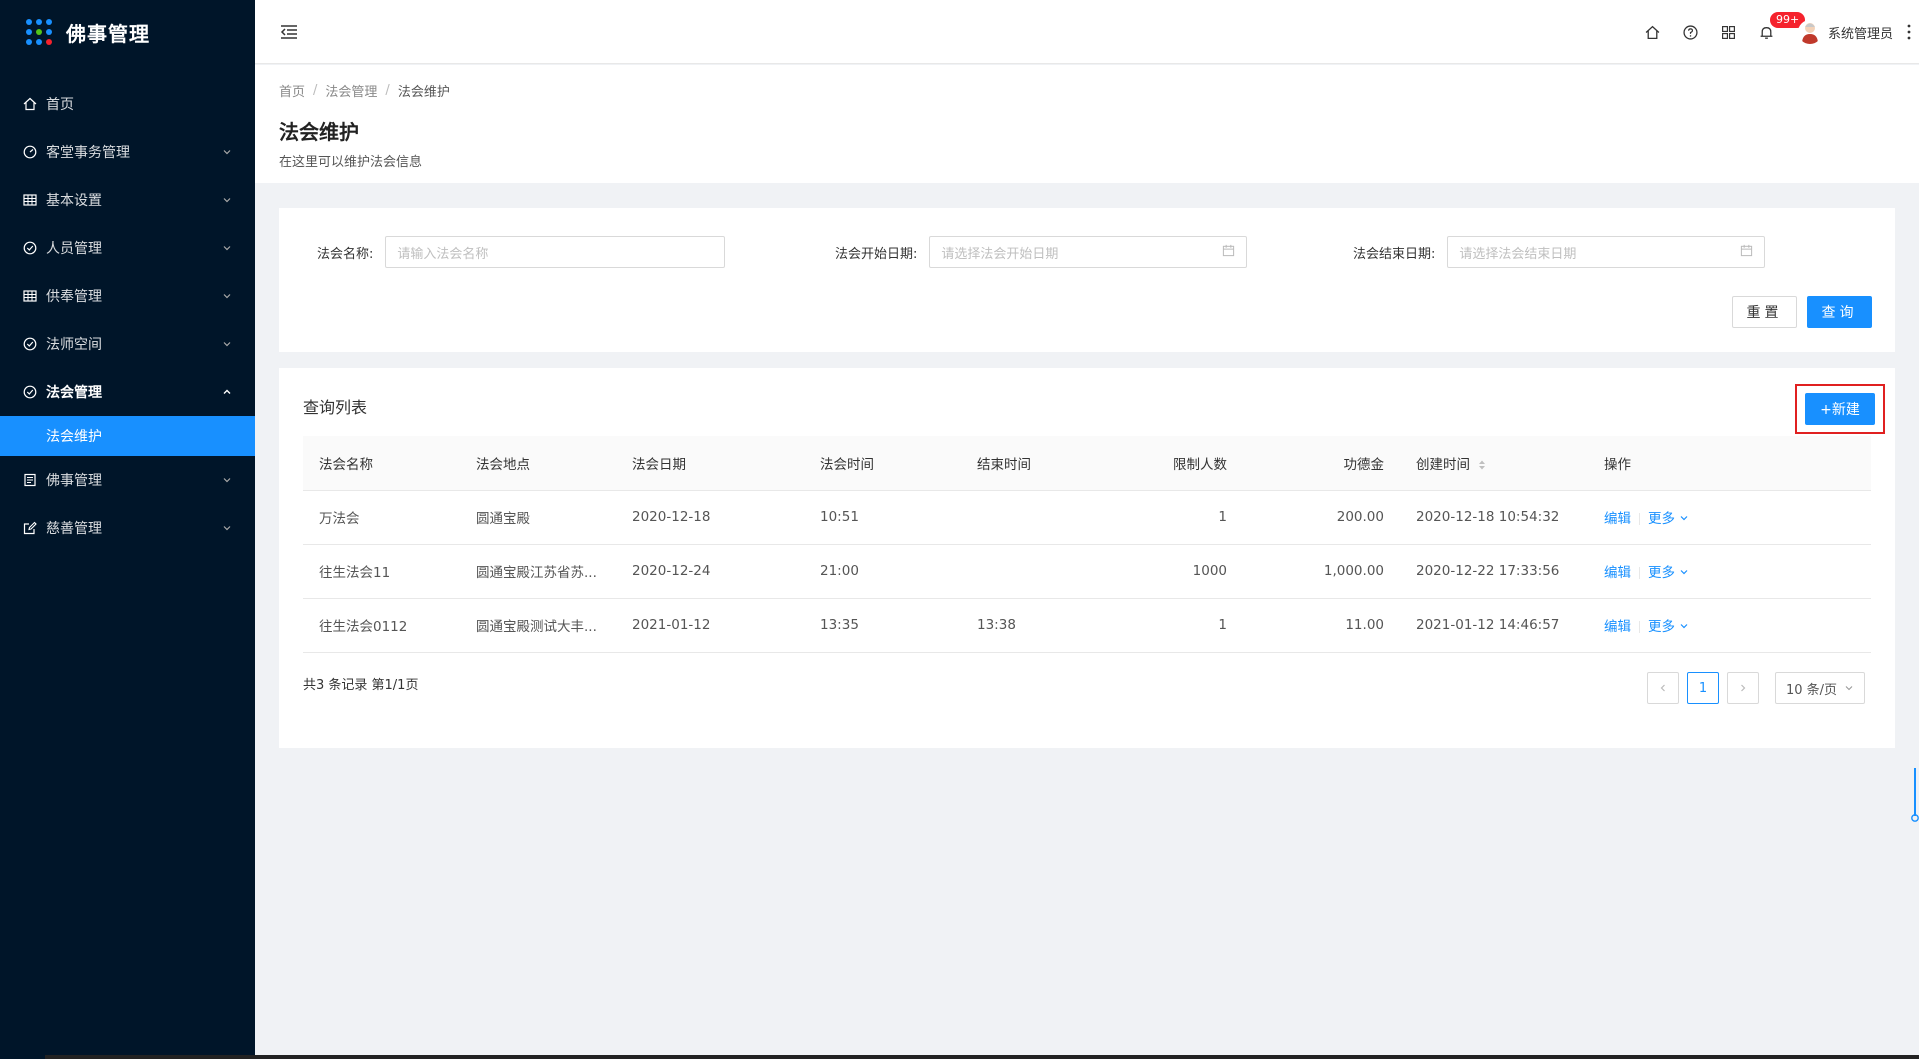 The height and width of the screenshot is (1059, 1919). I want to click on end-date-label: 法会结束日期:, so click(1394, 254).